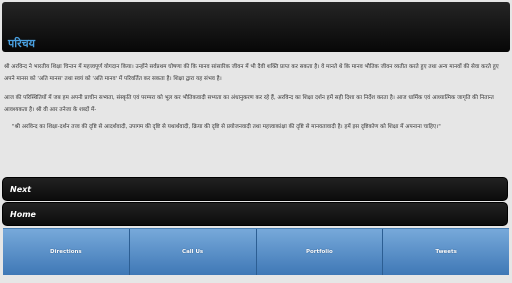  I want to click on tab-tweets: Tweets, so click(446, 252).